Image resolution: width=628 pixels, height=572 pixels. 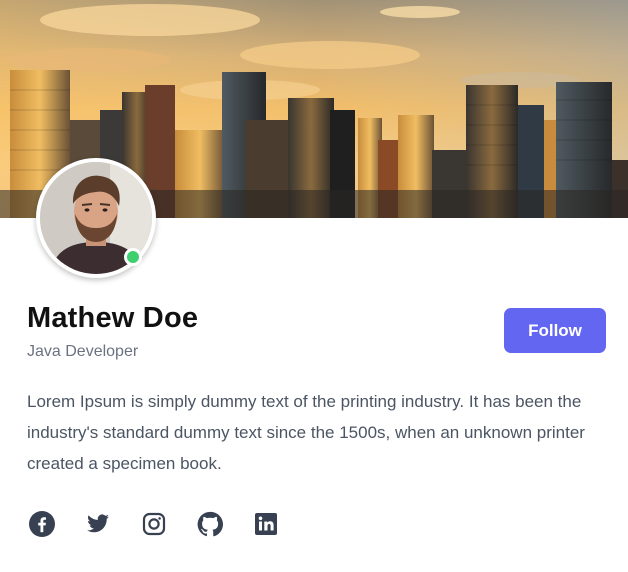 I want to click on twitter-icon, so click(x=98, y=523).